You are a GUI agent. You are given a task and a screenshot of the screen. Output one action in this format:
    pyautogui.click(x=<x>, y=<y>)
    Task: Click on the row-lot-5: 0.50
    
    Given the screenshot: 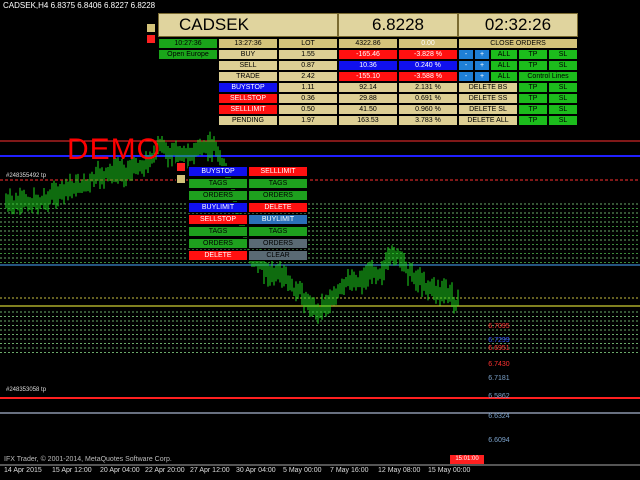 What is the action you would take?
    pyautogui.click(x=308, y=109)
    